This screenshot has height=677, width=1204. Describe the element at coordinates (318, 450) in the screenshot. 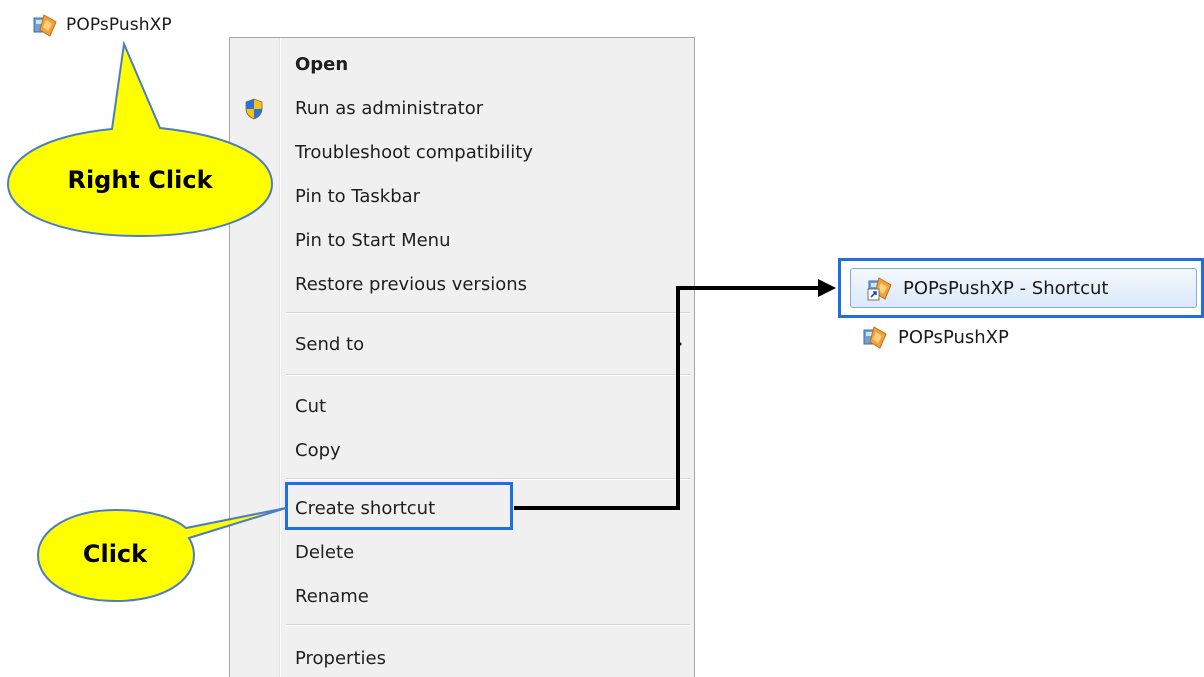

I see `menu-item-label: Copy` at that location.